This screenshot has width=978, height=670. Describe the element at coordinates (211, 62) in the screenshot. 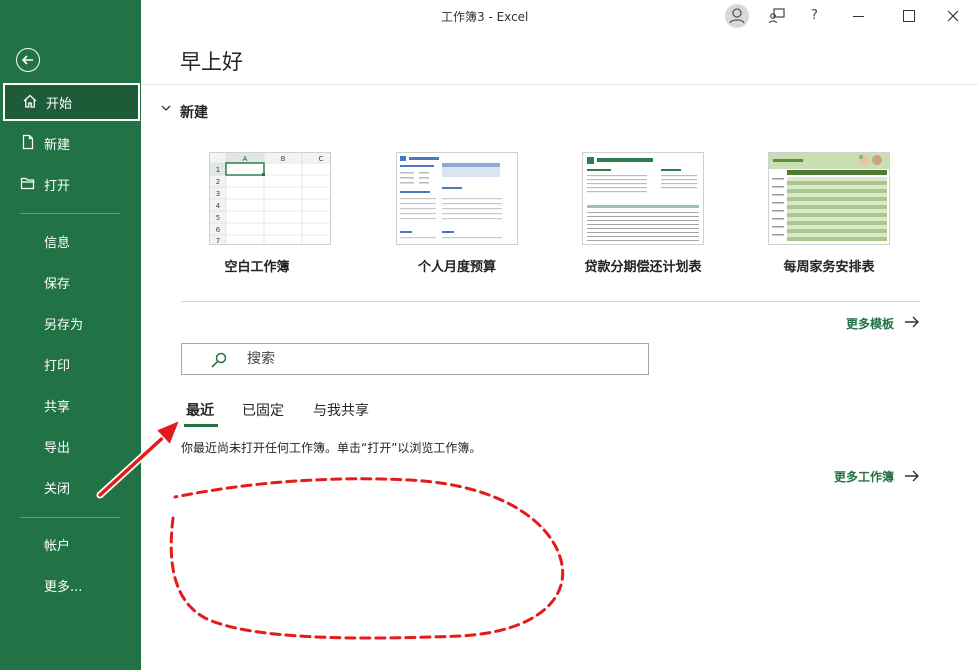

I see `page-title: 早上好` at that location.